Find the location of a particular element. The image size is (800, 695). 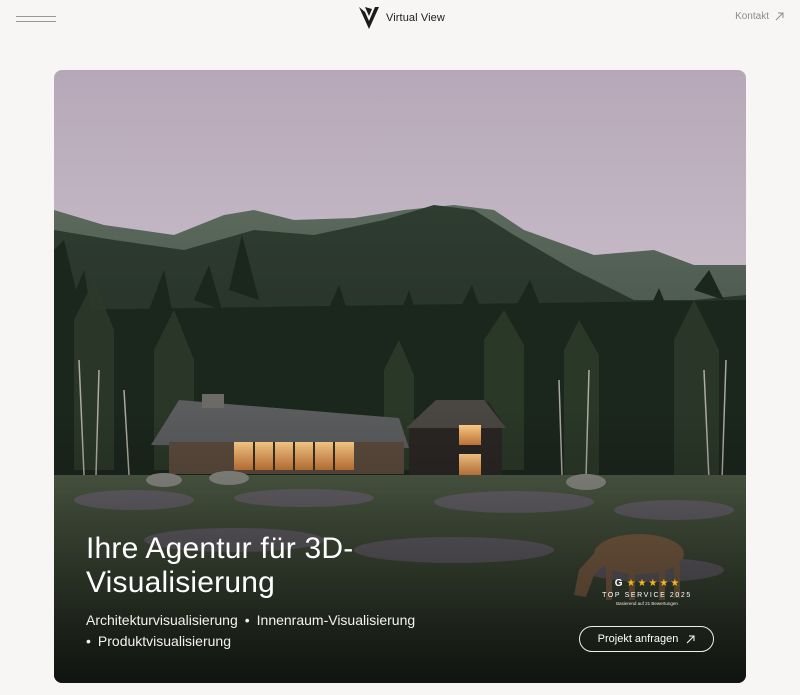

site-header: Virtual View Kontakt is located at coordinates (400, 22).